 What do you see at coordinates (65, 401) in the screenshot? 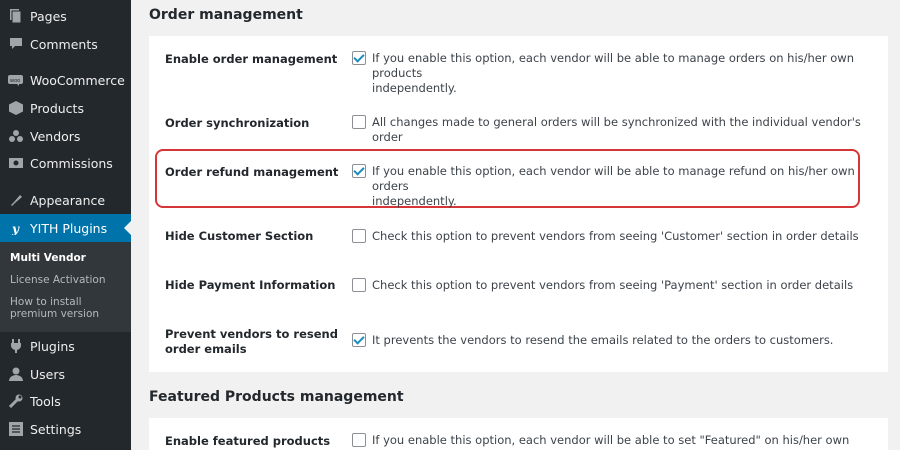
I see `sidebar-item-tools: Tools` at bounding box center [65, 401].